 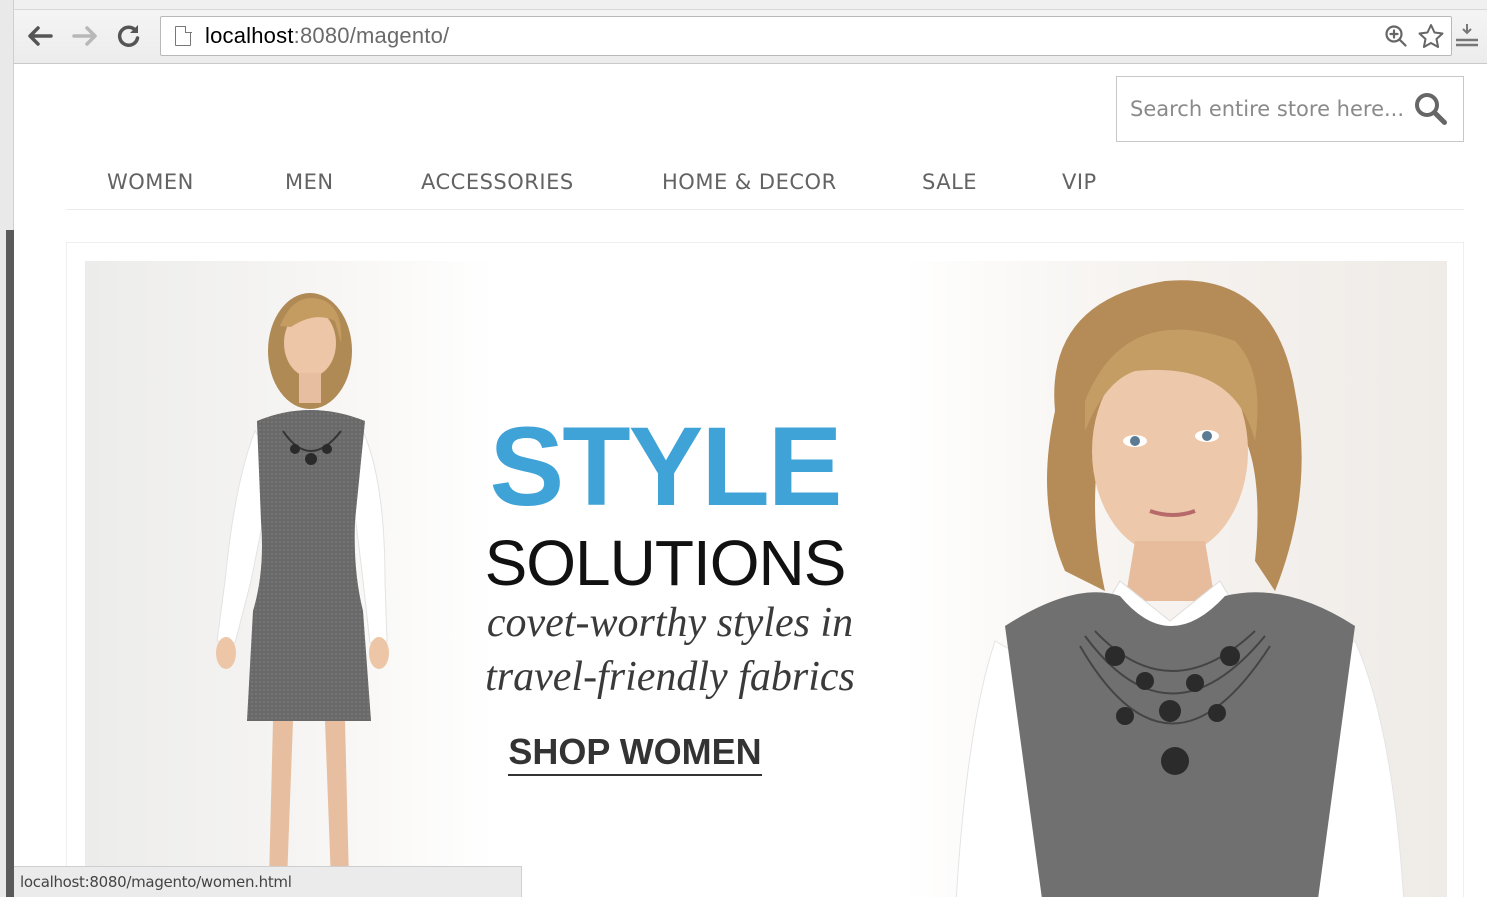 What do you see at coordinates (1431, 109) in the screenshot?
I see `search-icon` at bounding box center [1431, 109].